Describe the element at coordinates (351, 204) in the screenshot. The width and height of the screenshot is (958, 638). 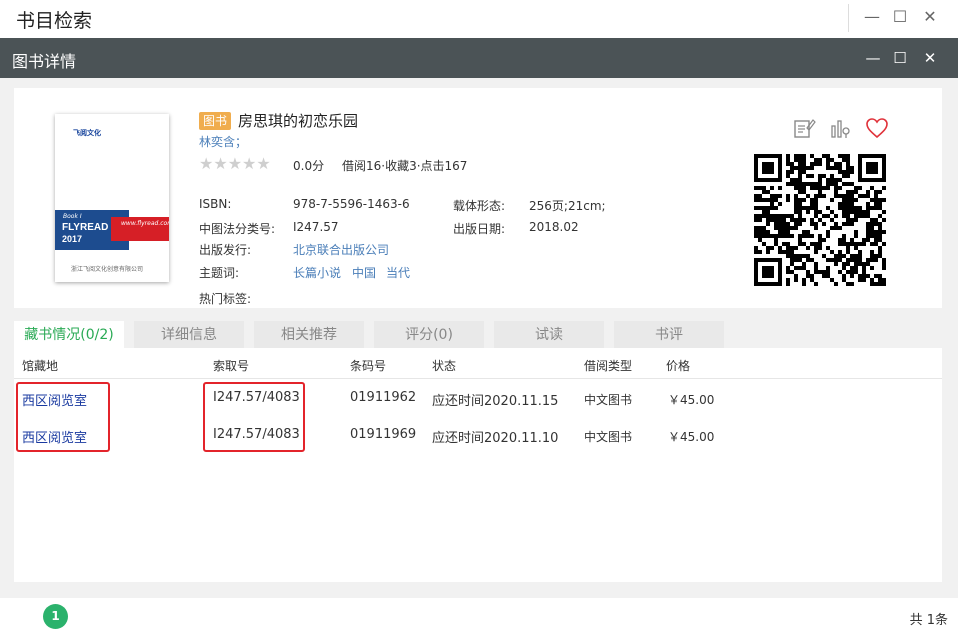
I see `isbn-value: 978-7-5596-1463-6` at that location.